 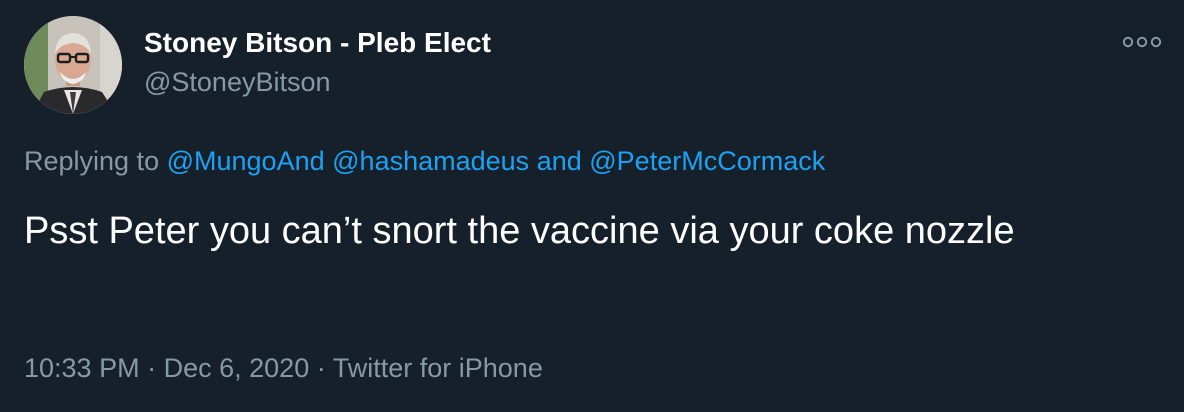 I want to click on more-options-icon, so click(x=1142, y=42).